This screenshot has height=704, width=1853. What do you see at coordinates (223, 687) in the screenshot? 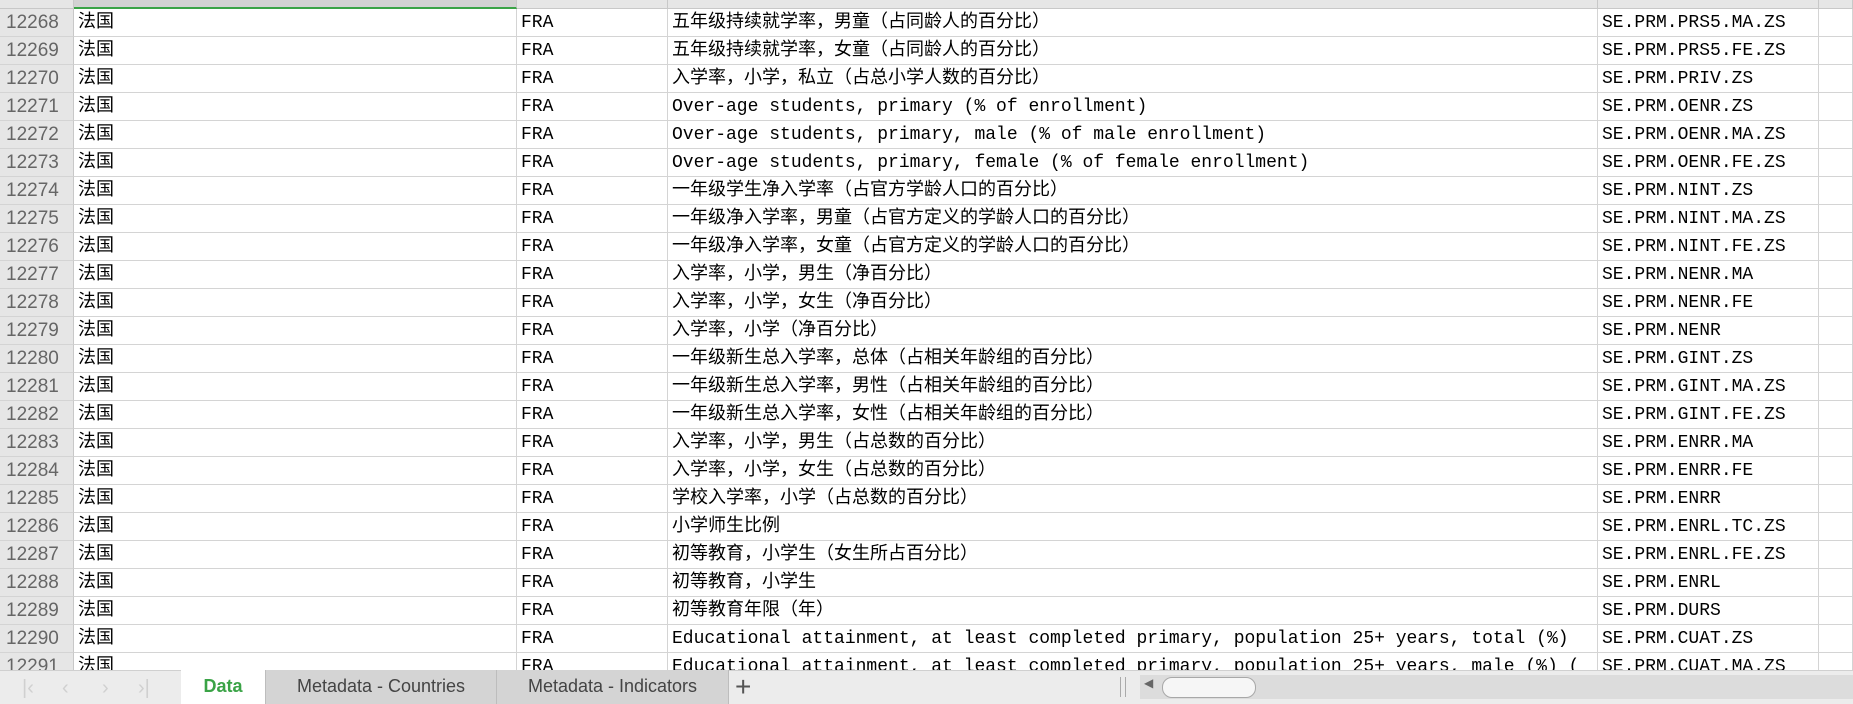
I see `tab-data: Data` at bounding box center [223, 687].